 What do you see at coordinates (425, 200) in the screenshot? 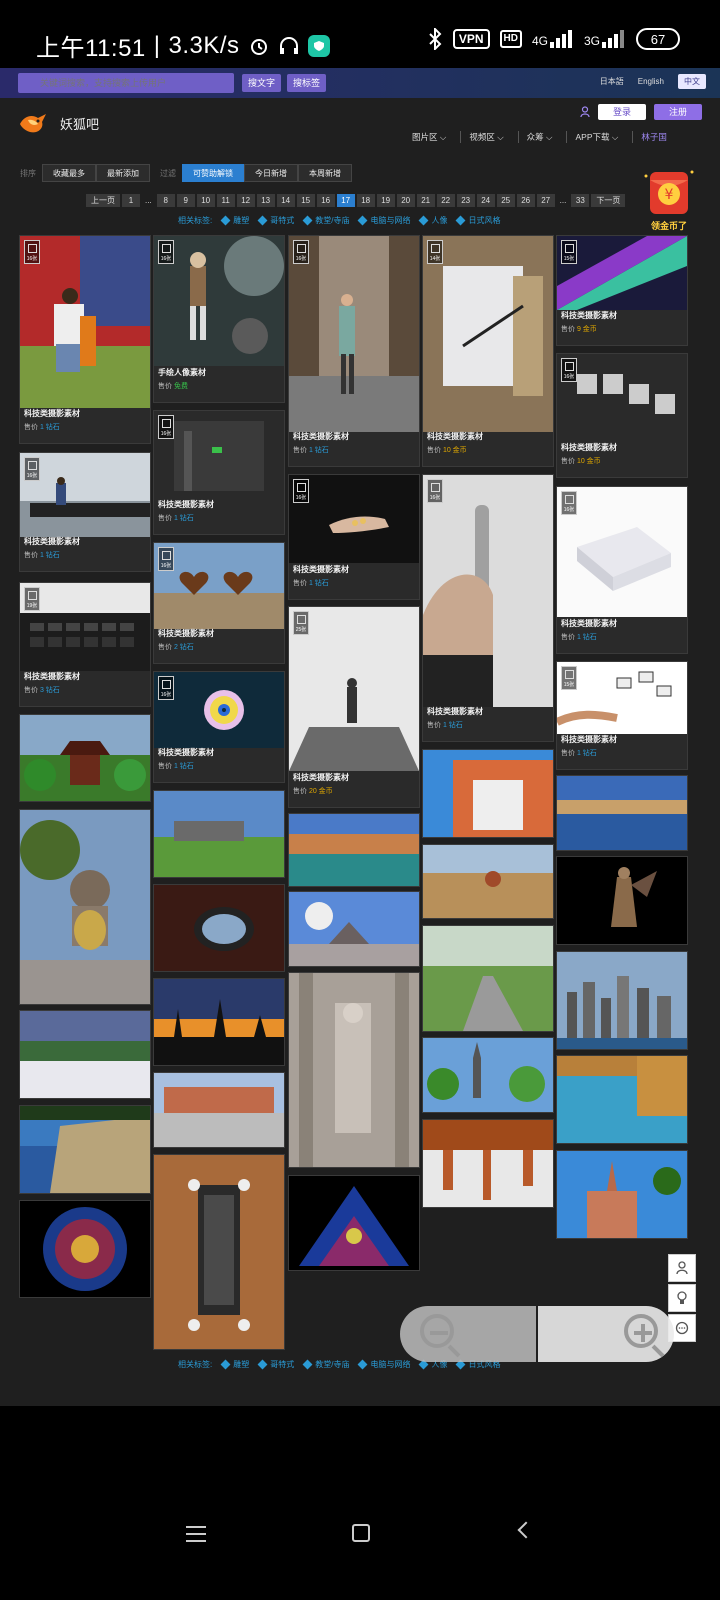
I see `page-button: 21` at bounding box center [425, 200].